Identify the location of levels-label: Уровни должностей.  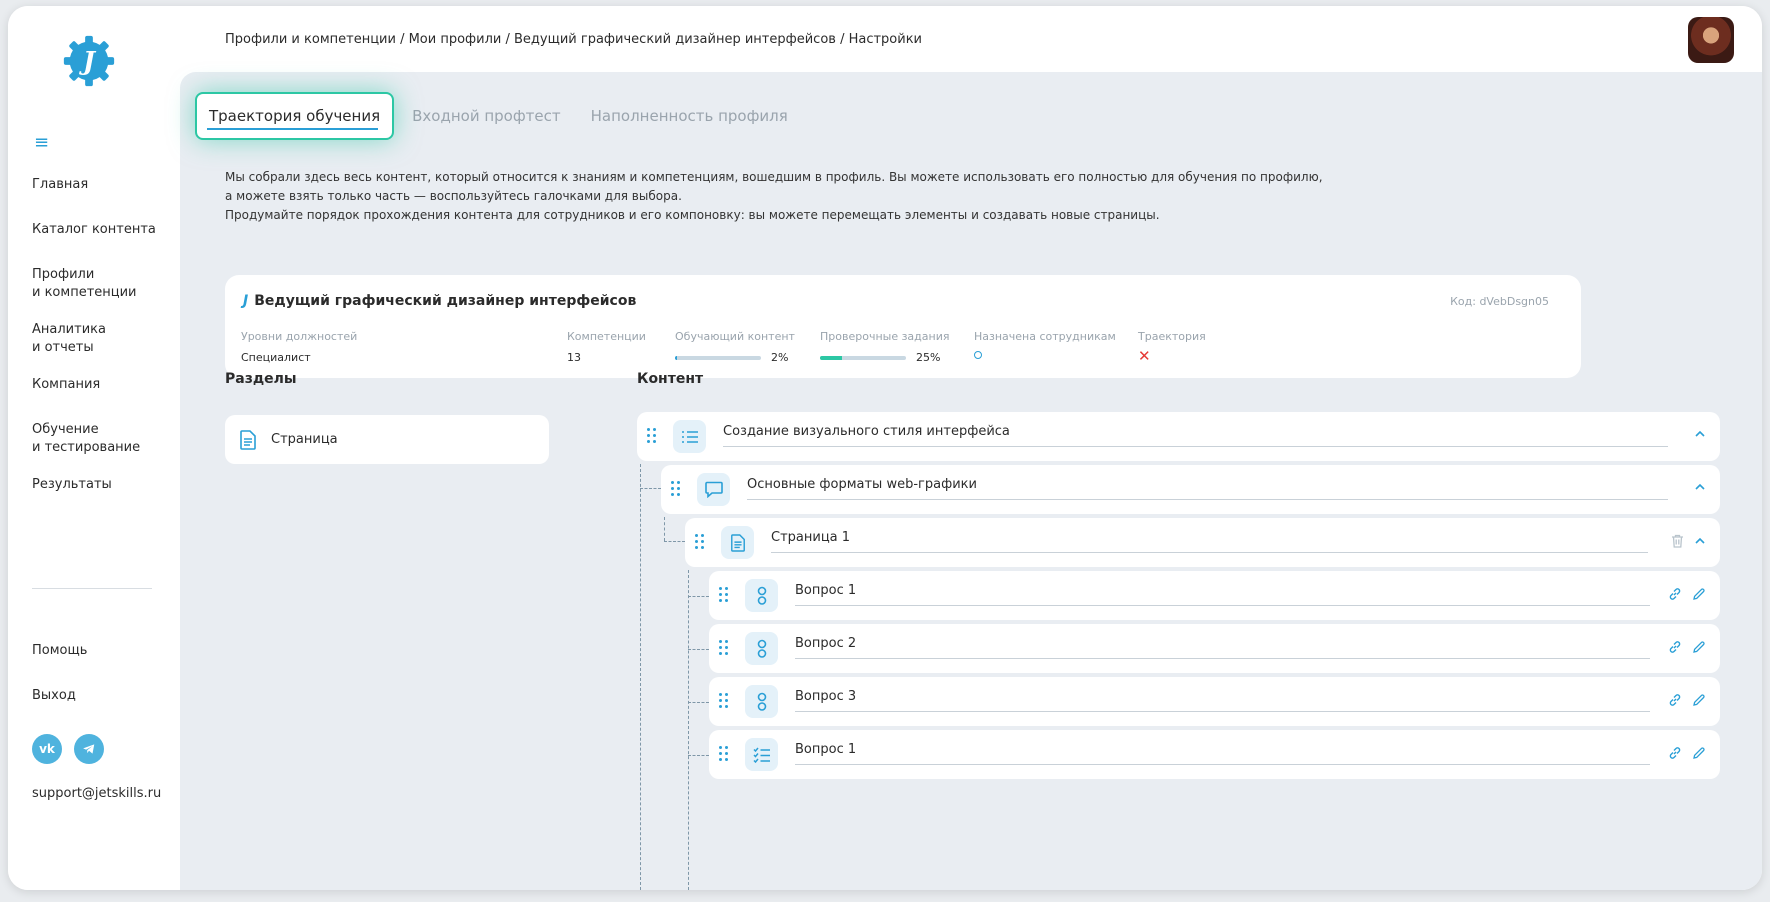
(299, 336).